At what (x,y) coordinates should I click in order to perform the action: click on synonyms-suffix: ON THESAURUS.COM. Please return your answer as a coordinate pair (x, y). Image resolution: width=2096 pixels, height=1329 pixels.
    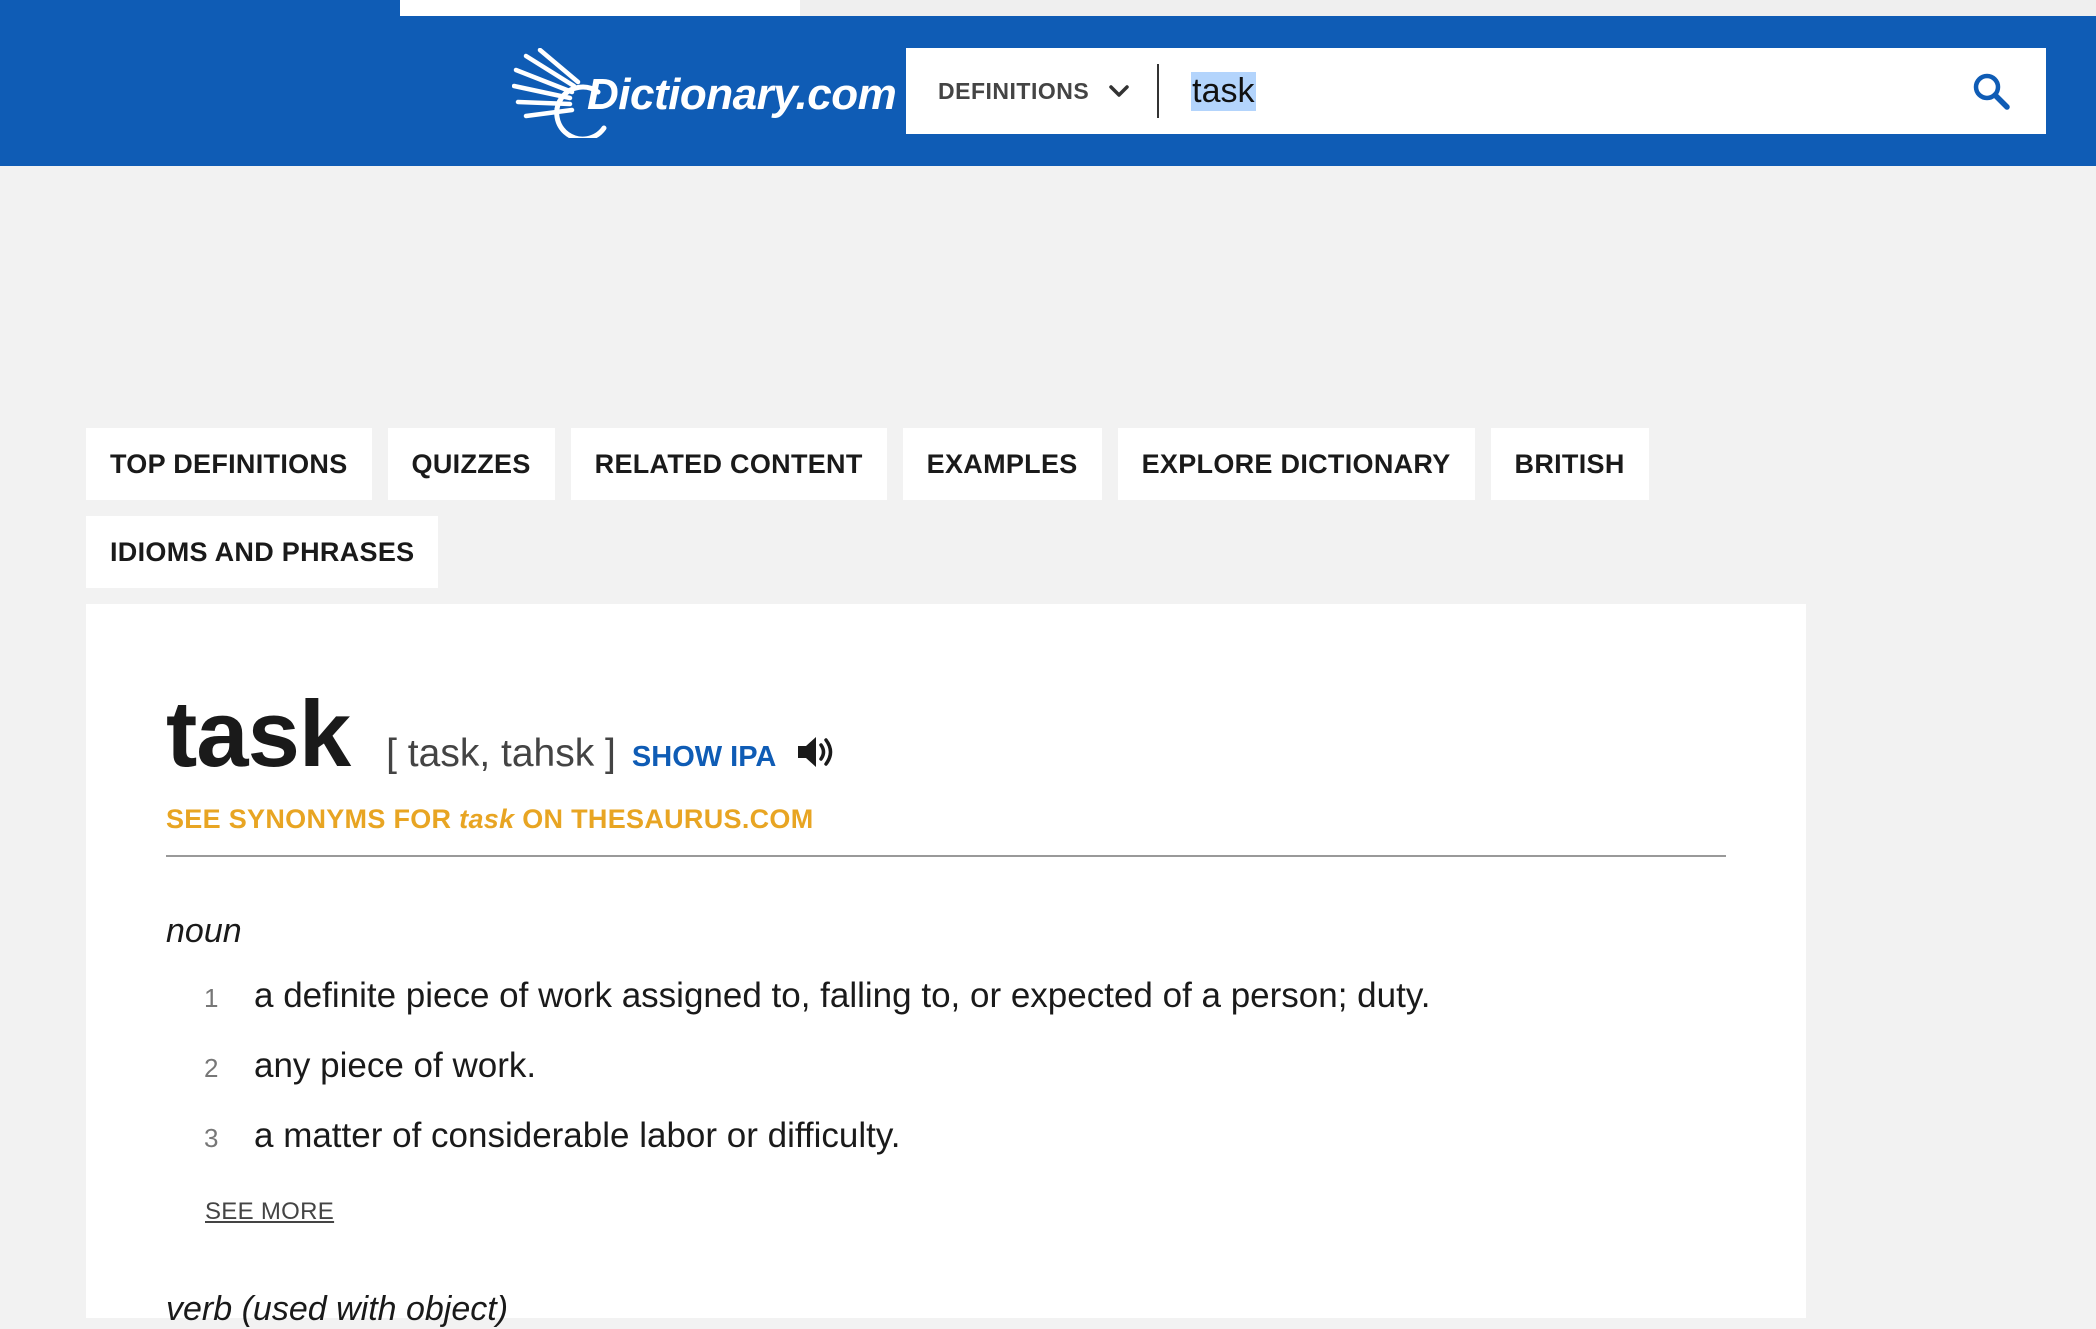
    Looking at the image, I should click on (664, 819).